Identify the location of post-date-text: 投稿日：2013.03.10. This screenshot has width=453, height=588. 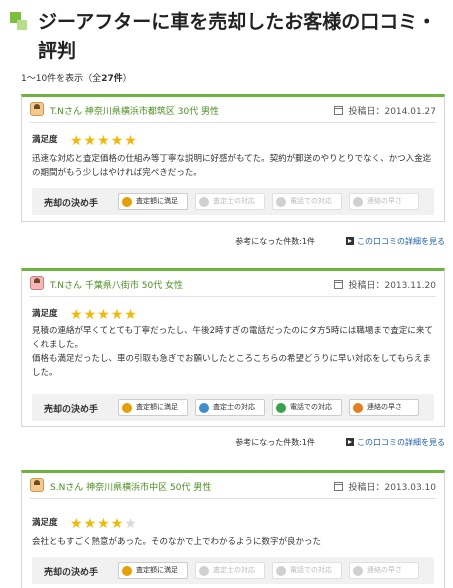
(392, 488).